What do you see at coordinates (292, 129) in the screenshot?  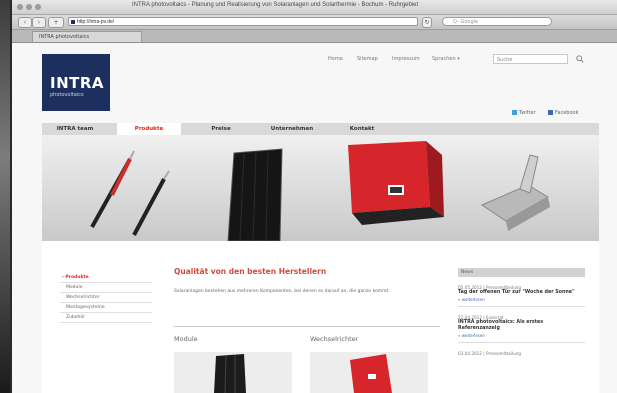 I see `nav-unternehmen: Unternehmen` at bounding box center [292, 129].